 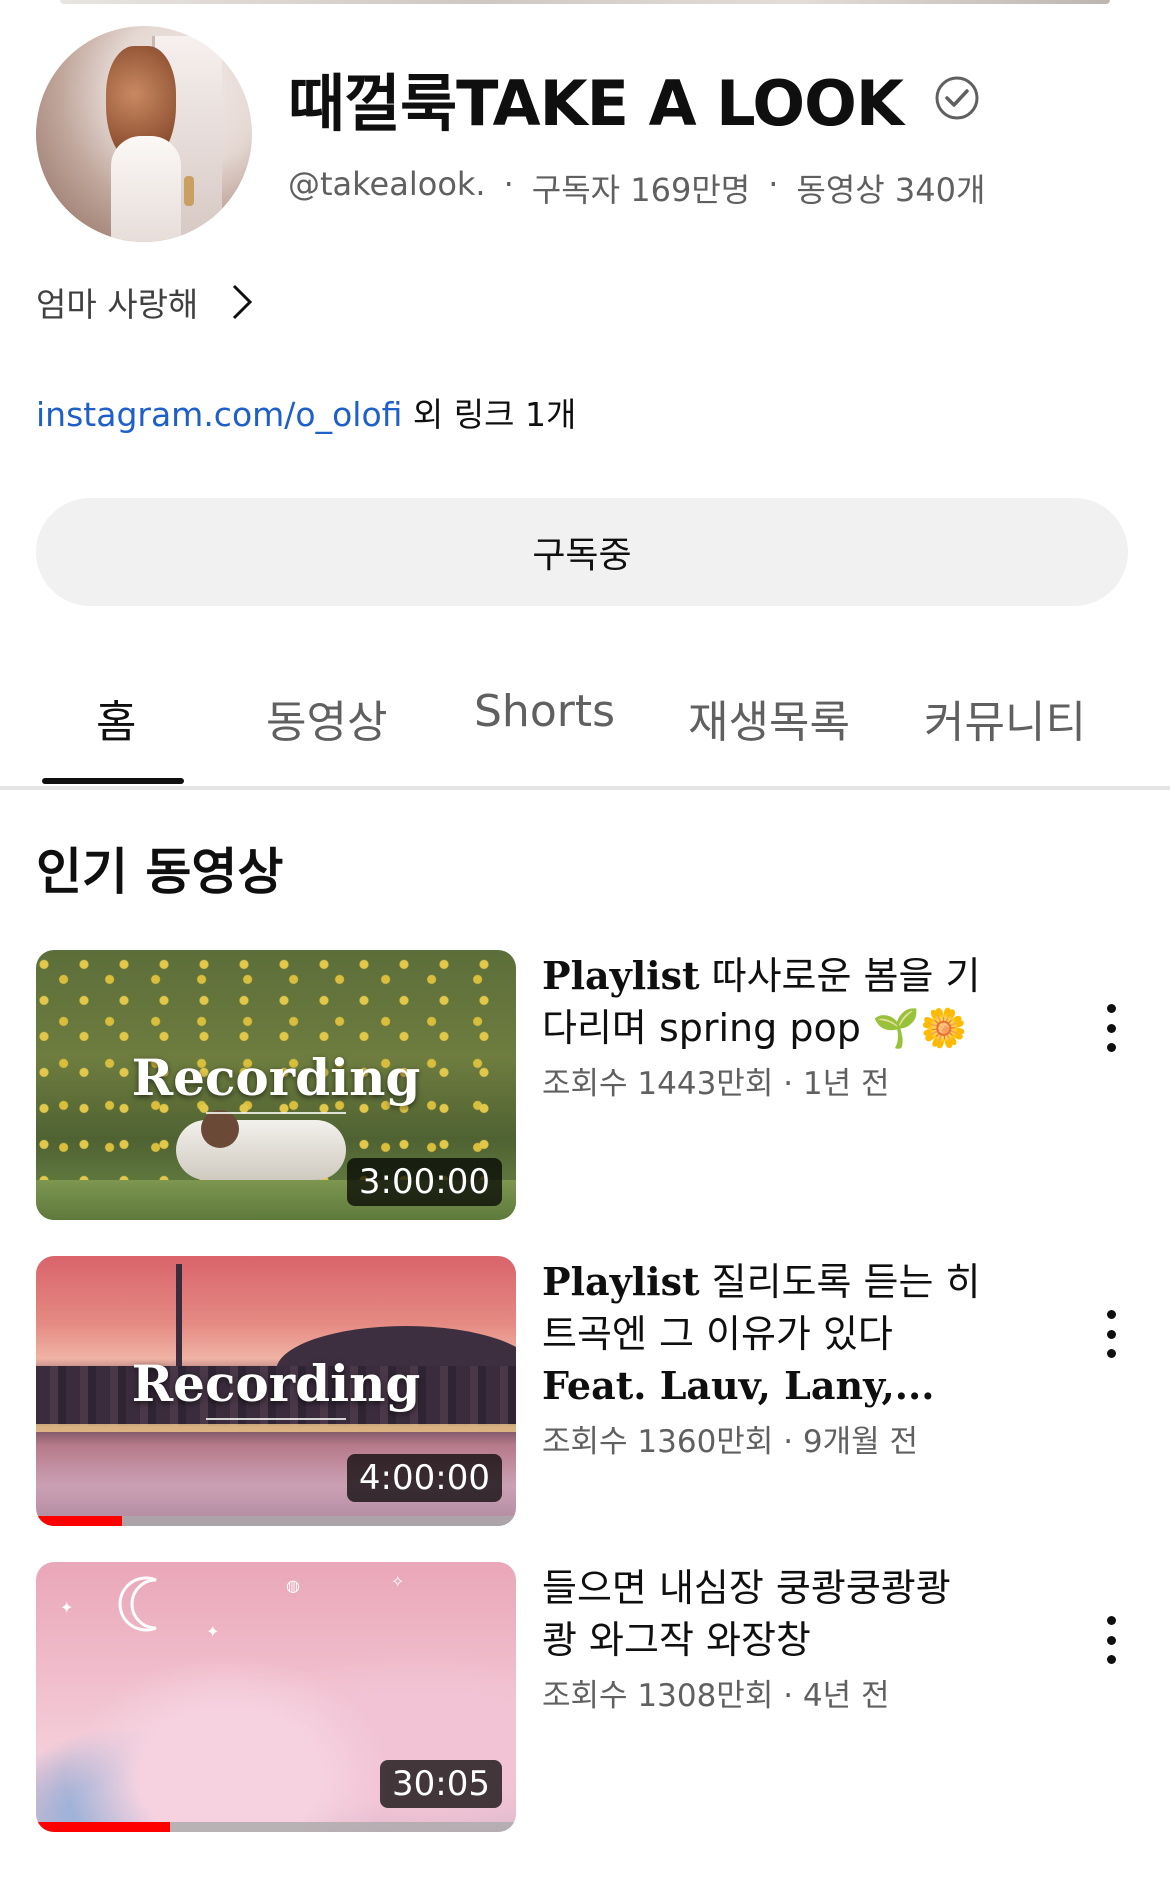 I want to click on channel-tabs: 홈 동영상 Shorts 재생목록 커뮤니티, so click(x=585, y=720).